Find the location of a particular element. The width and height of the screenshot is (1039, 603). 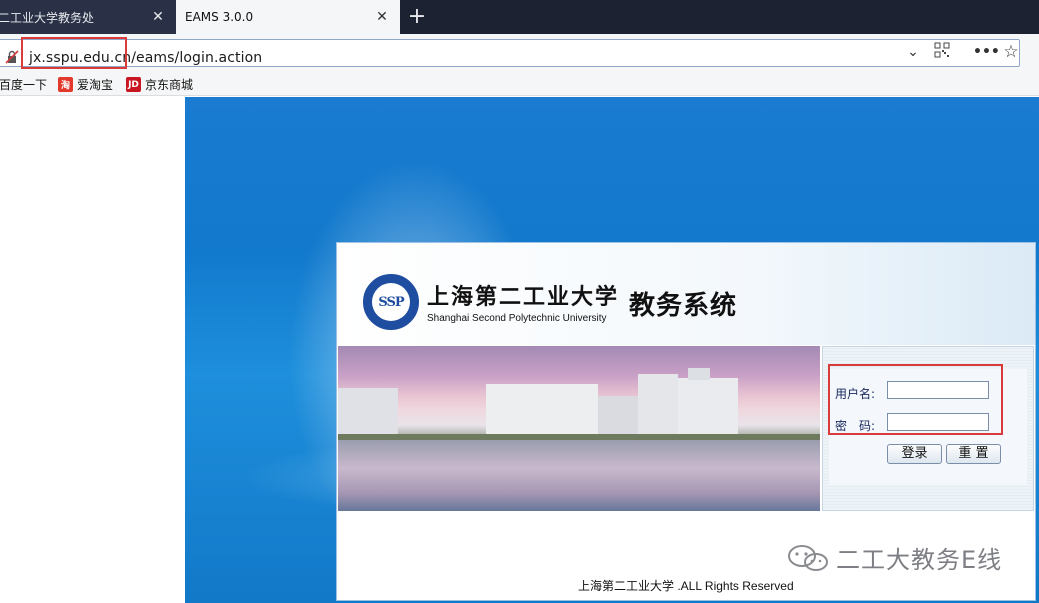

bookmark-label: 百度一下 is located at coordinates (24, 85).